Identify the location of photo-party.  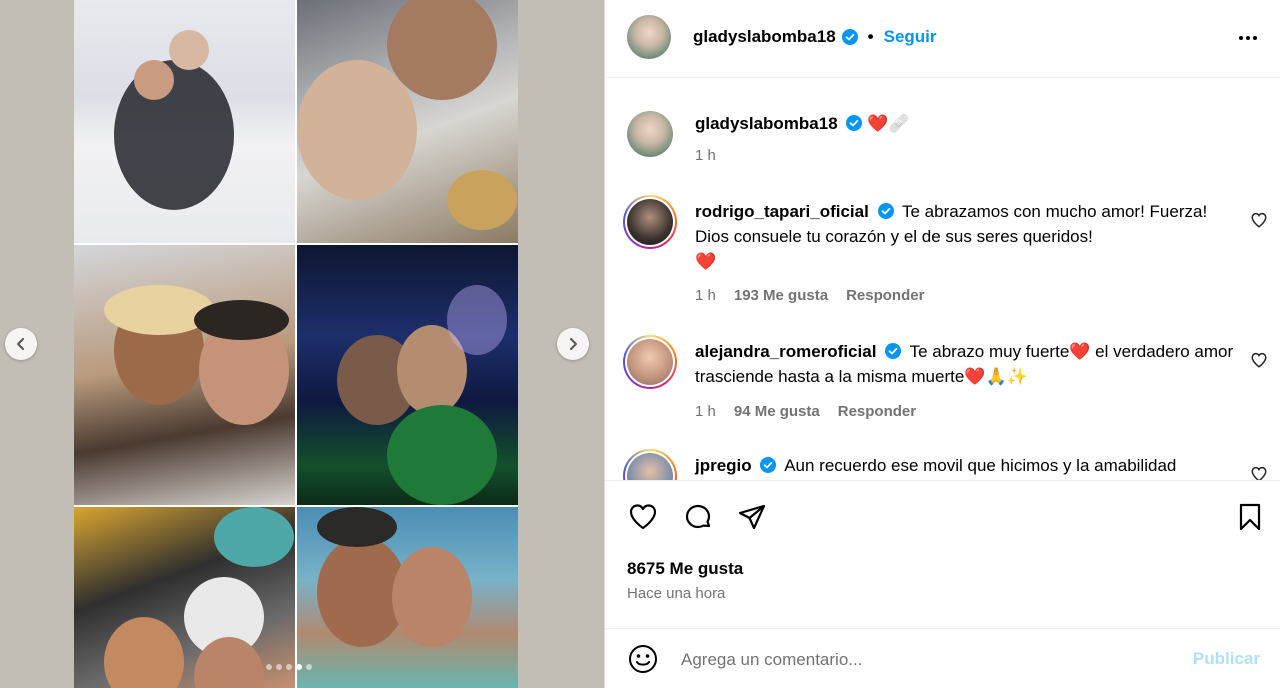
(184, 597).